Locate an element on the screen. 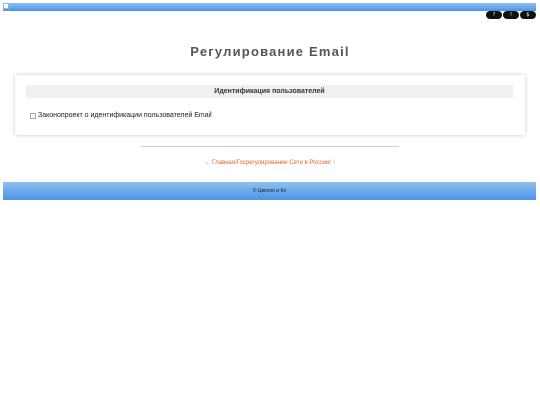  top-buttons: ? ! $ is located at coordinates (511, 15).